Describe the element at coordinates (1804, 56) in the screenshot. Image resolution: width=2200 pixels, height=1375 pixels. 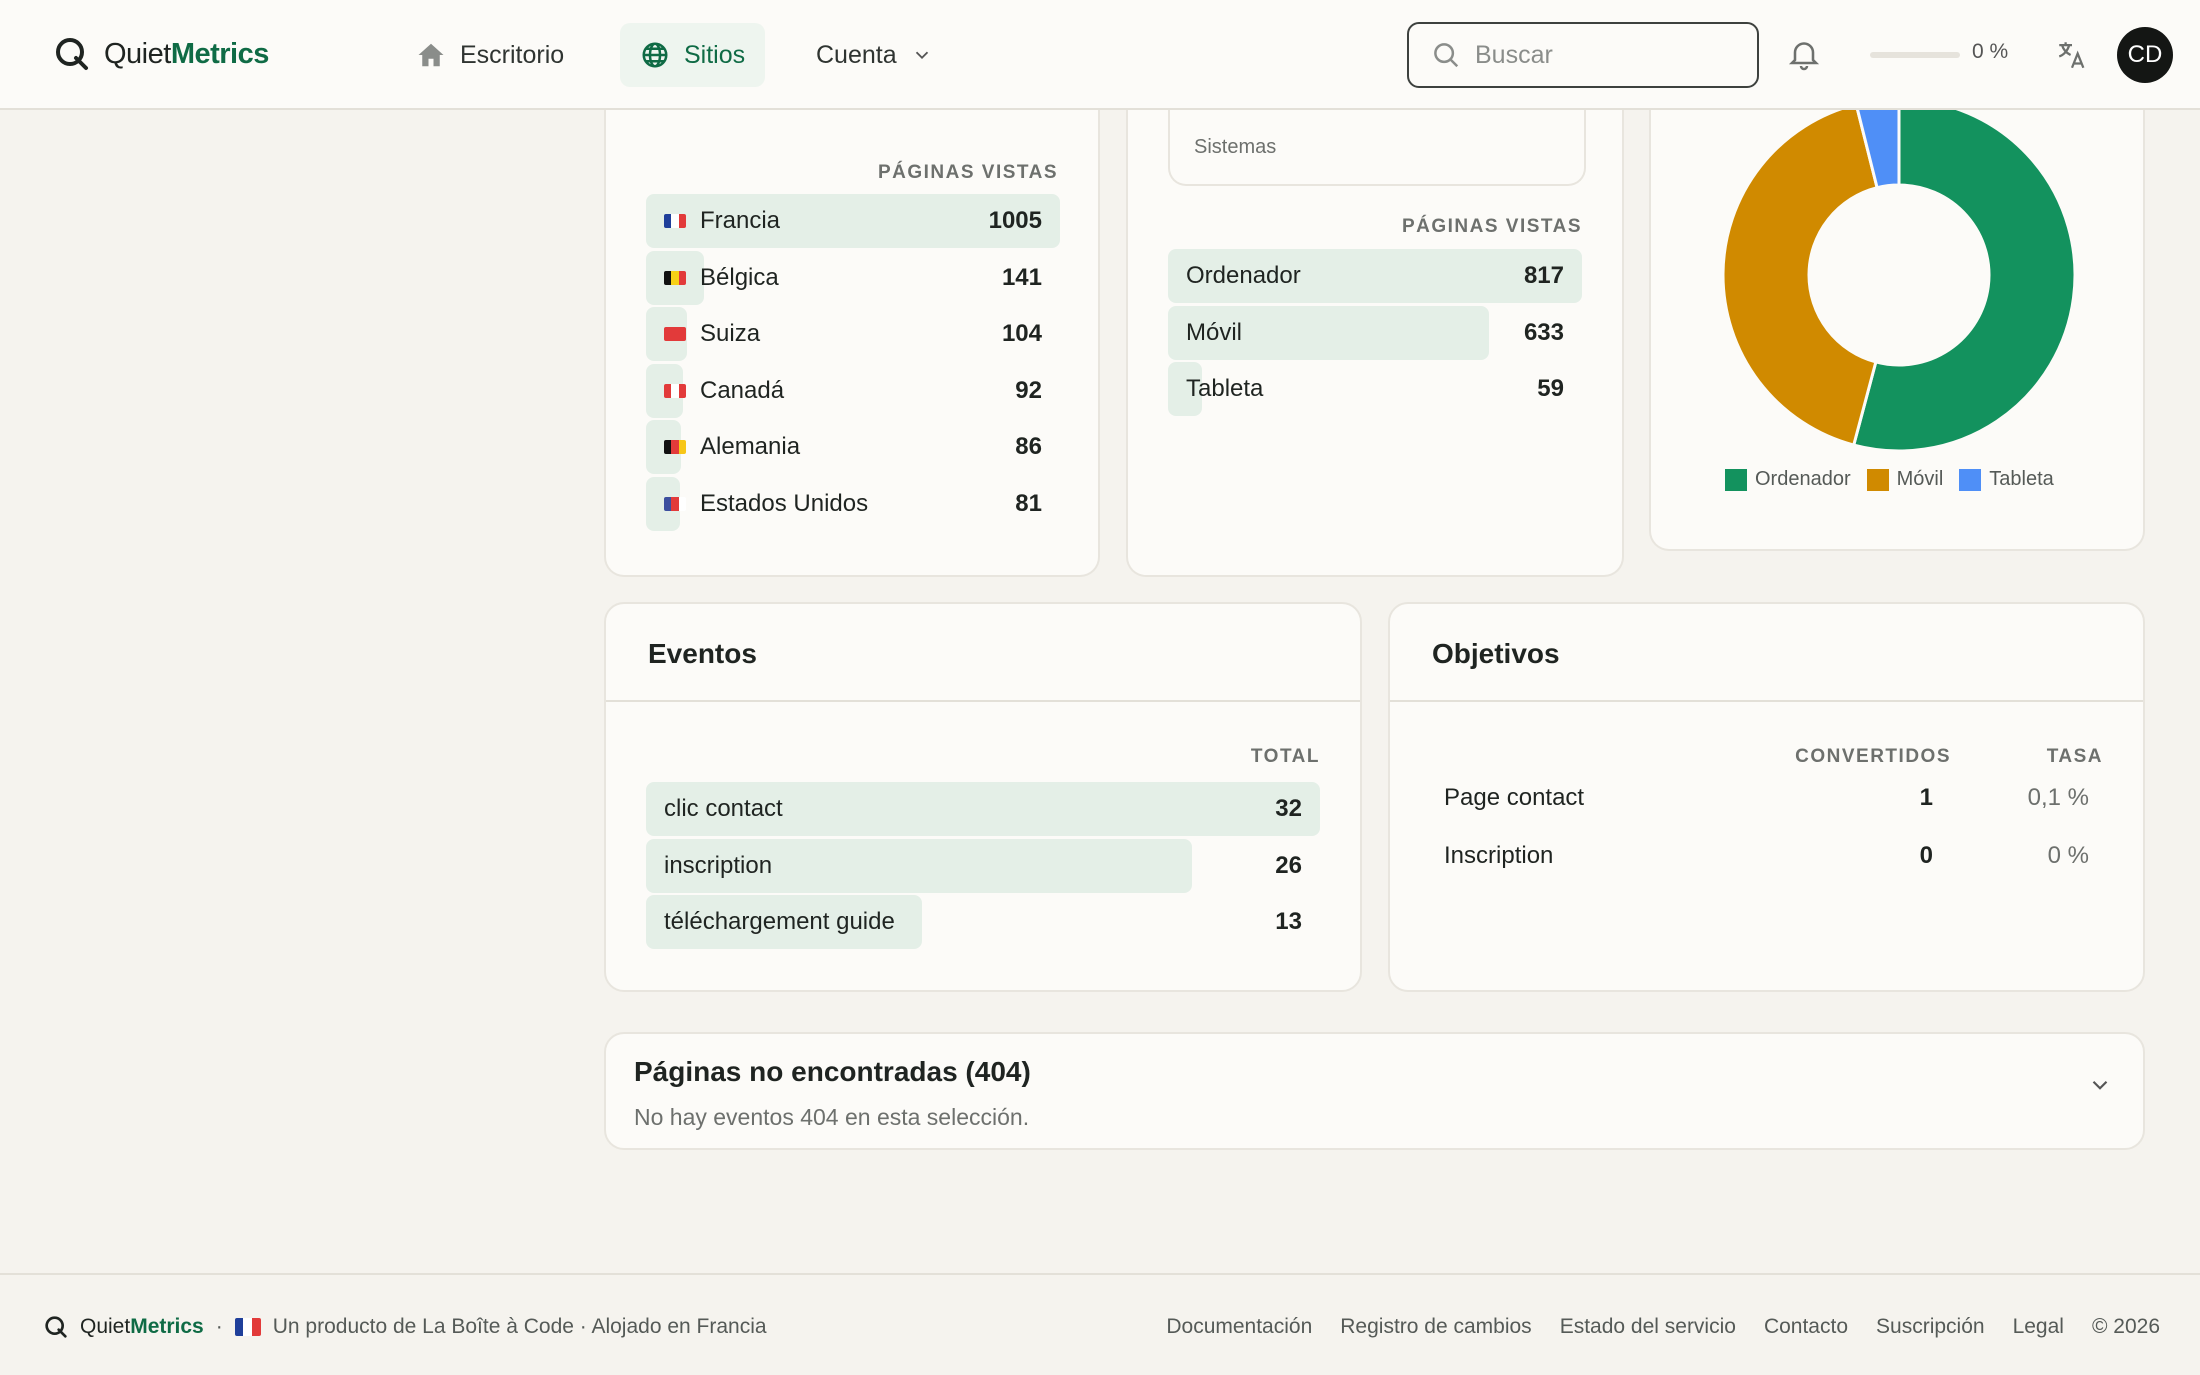
I see `notifications-button` at that location.